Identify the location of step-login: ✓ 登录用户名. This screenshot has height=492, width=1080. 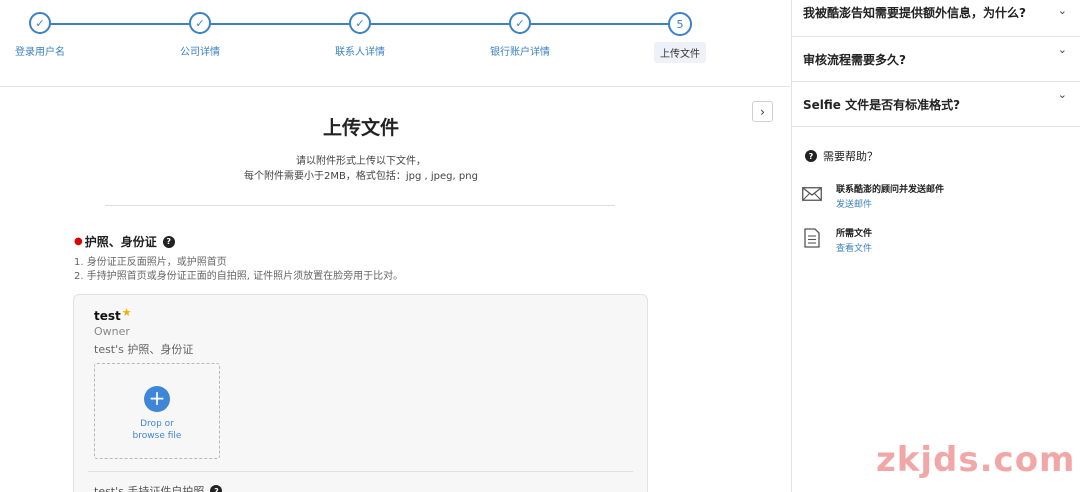
(50, 36).